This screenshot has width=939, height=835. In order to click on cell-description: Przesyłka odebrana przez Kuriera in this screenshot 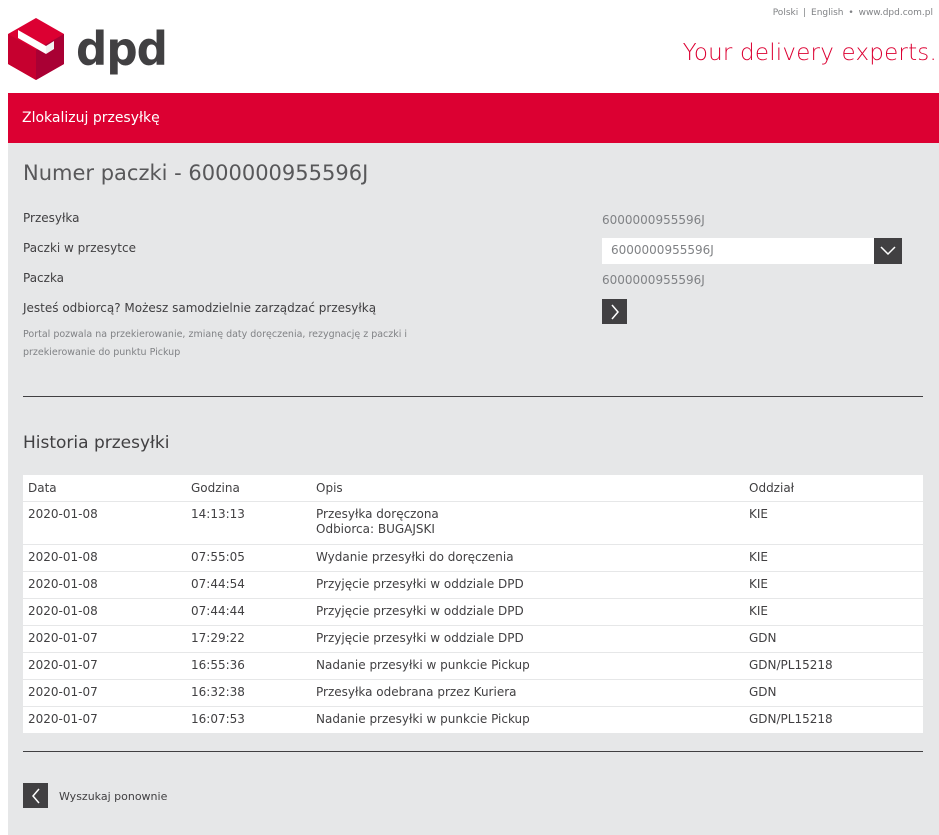, I will do `click(527, 693)`.